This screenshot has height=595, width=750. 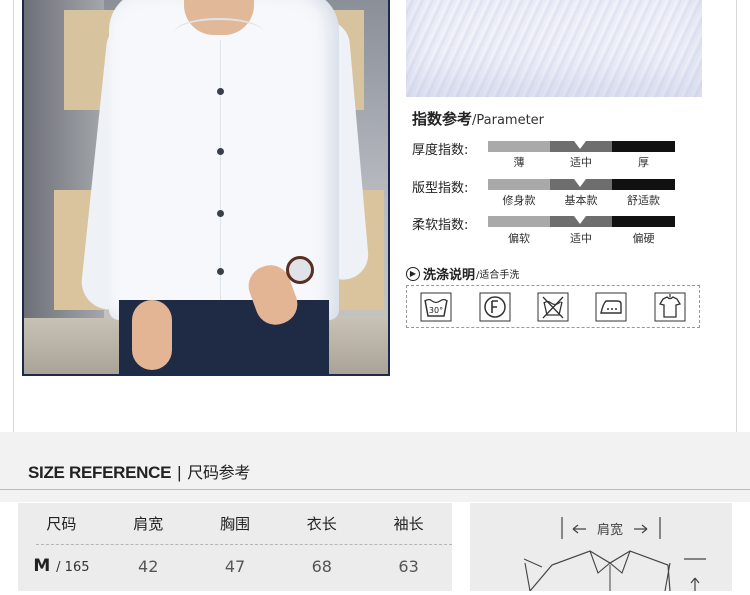 What do you see at coordinates (440, 150) in the screenshot?
I see `thickness-label: 厚度指数:` at bounding box center [440, 150].